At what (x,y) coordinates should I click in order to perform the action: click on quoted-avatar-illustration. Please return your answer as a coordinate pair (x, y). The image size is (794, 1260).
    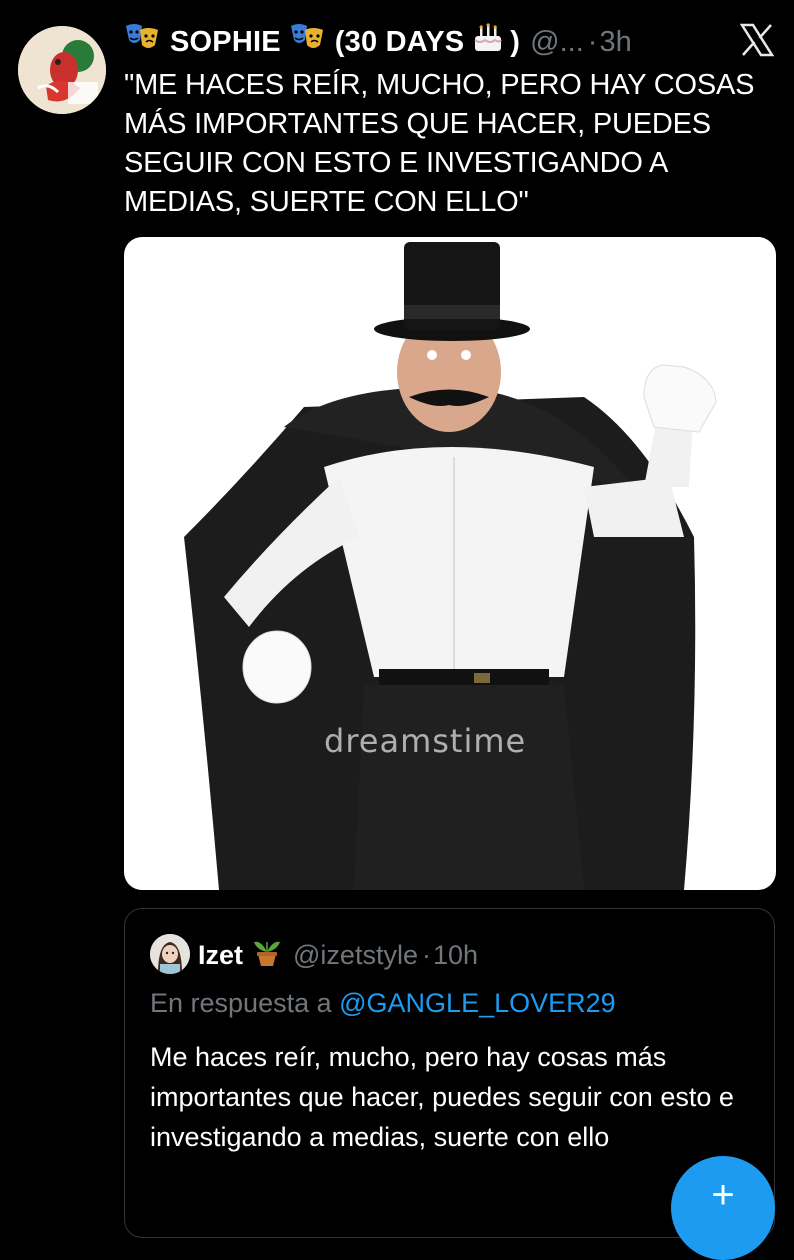
    Looking at the image, I should click on (170, 954).